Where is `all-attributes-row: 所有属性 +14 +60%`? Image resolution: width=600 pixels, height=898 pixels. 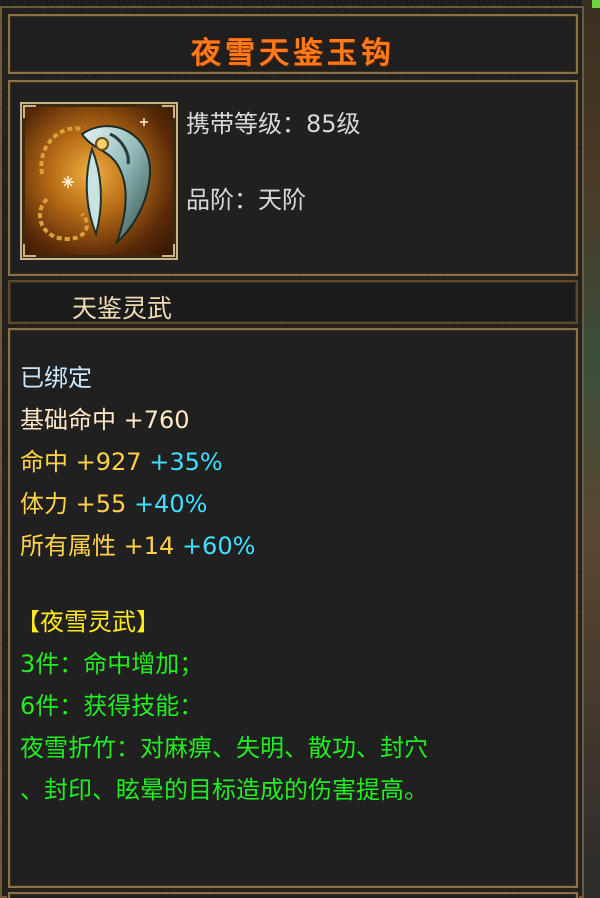 all-attributes-row: 所有属性 +14 +60% is located at coordinates (137, 543).